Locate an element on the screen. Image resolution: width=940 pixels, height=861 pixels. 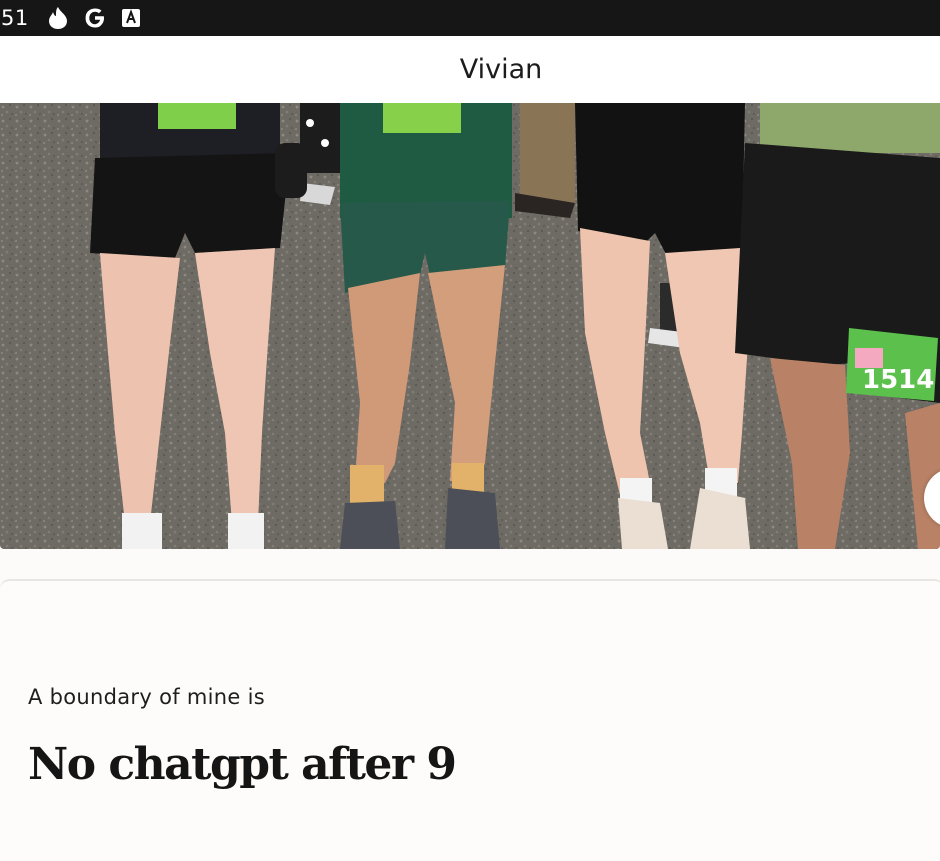
status-time: 51 is located at coordinates (15, 18).